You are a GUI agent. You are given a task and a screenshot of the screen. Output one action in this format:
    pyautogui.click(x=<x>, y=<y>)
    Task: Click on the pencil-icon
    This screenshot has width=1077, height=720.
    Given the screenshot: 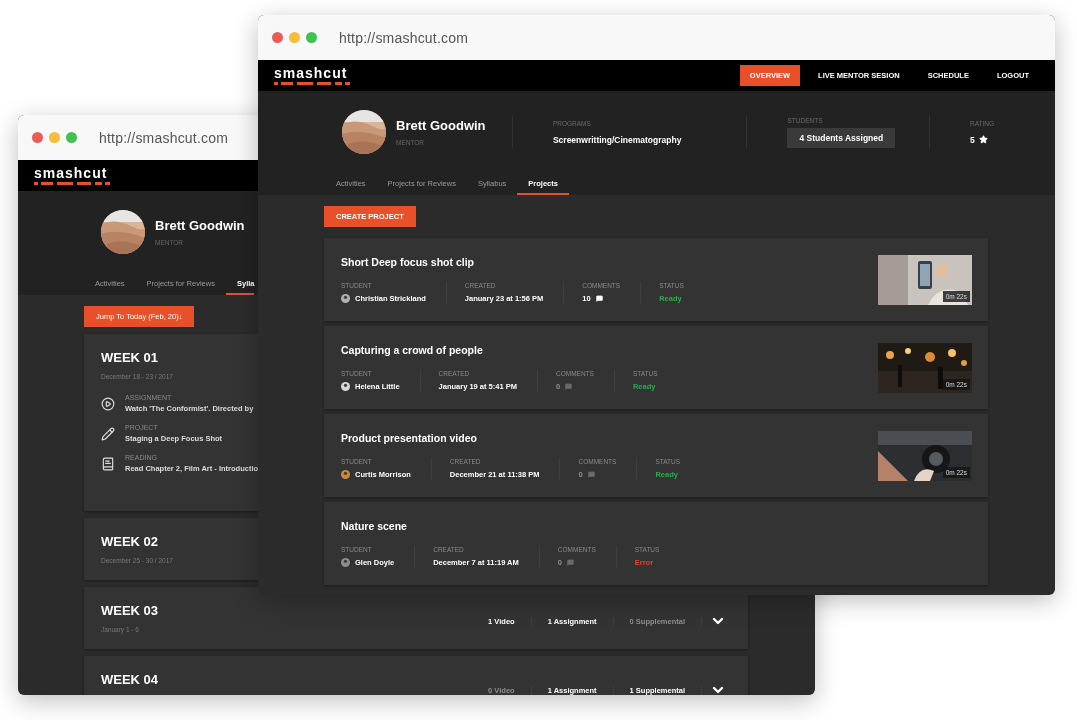 What is the action you would take?
    pyautogui.click(x=108, y=433)
    